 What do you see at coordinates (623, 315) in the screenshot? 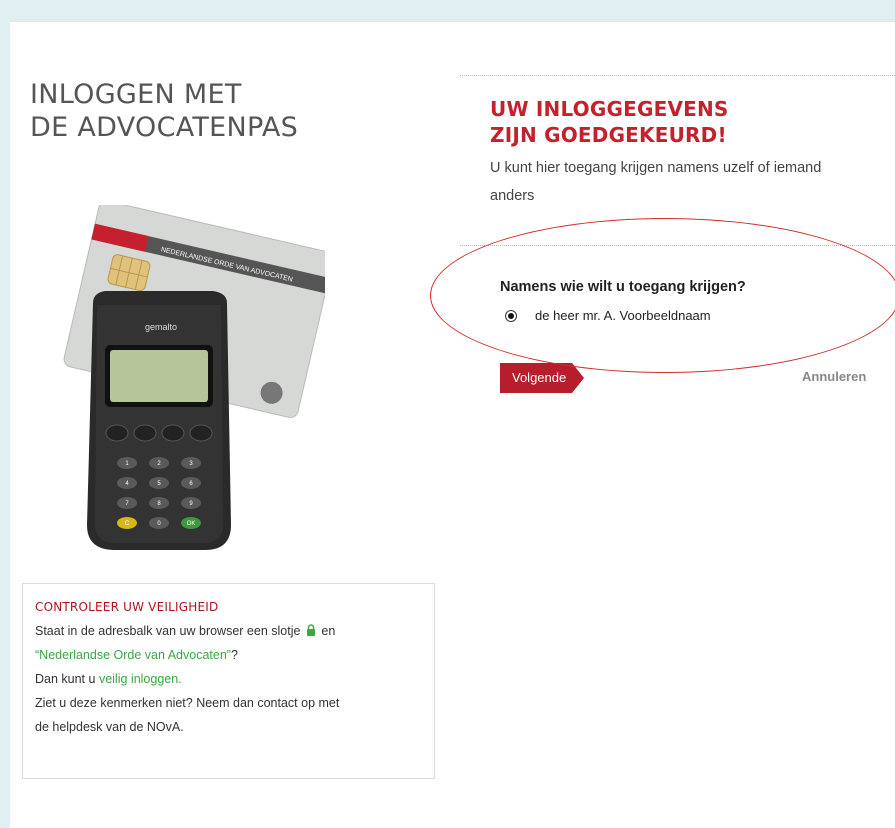
I see `option-label: de heer mr. A. Voorbeeldnaam` at bounding box center [623, 315].